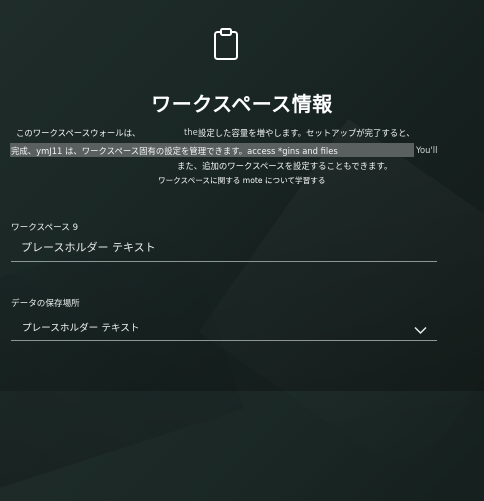 Image resolution: width=484 pixels, height=501 pixels. Describe the element at coordinates (242, 104) in the screenshot. I see `page-title: ワークスペース情報` at that location.